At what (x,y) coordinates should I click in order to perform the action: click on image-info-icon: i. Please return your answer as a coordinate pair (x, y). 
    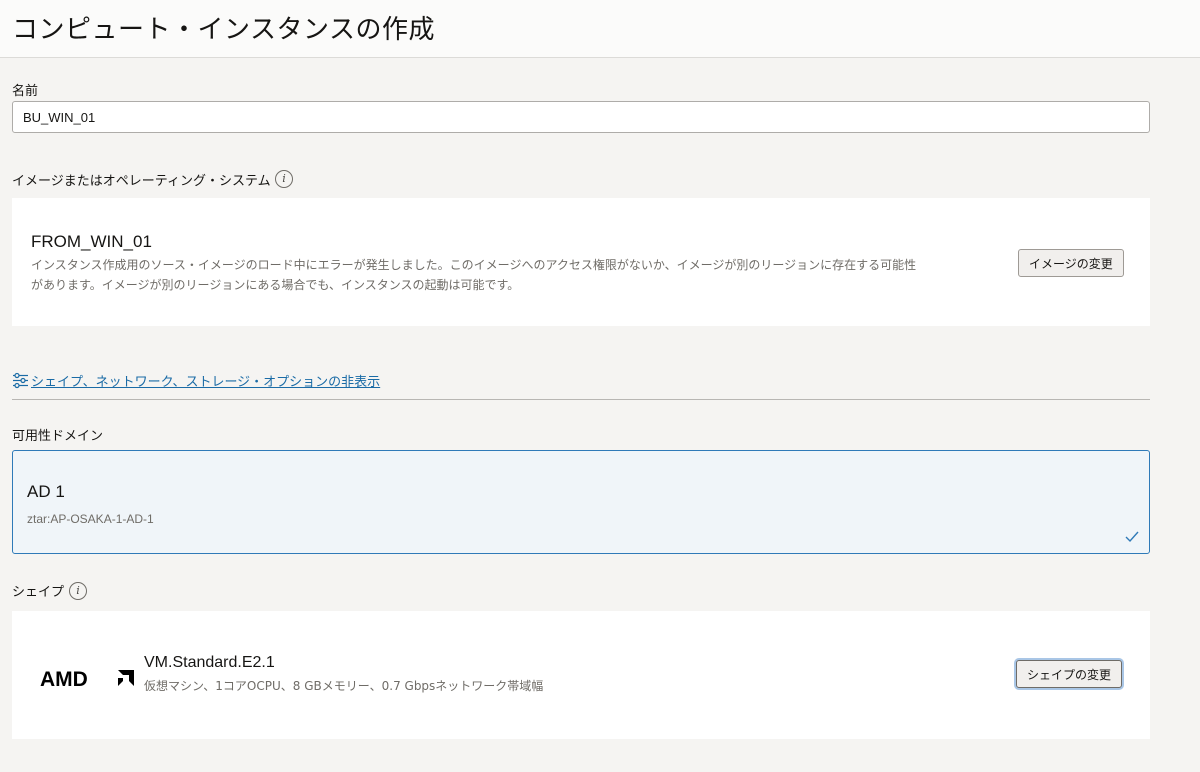
    Looking at the image, I should click on (284, 179).